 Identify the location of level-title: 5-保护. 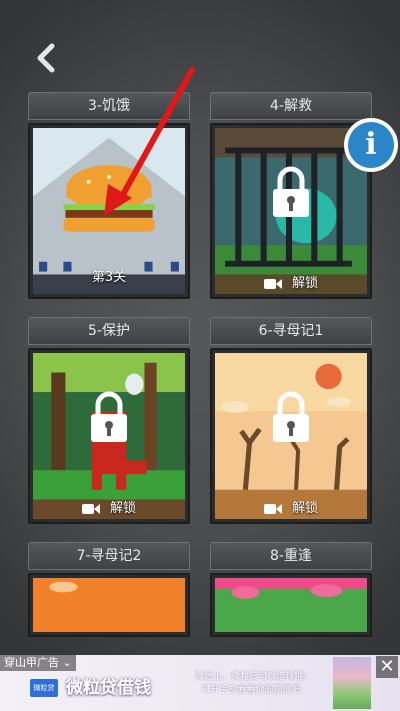
(109, 331).